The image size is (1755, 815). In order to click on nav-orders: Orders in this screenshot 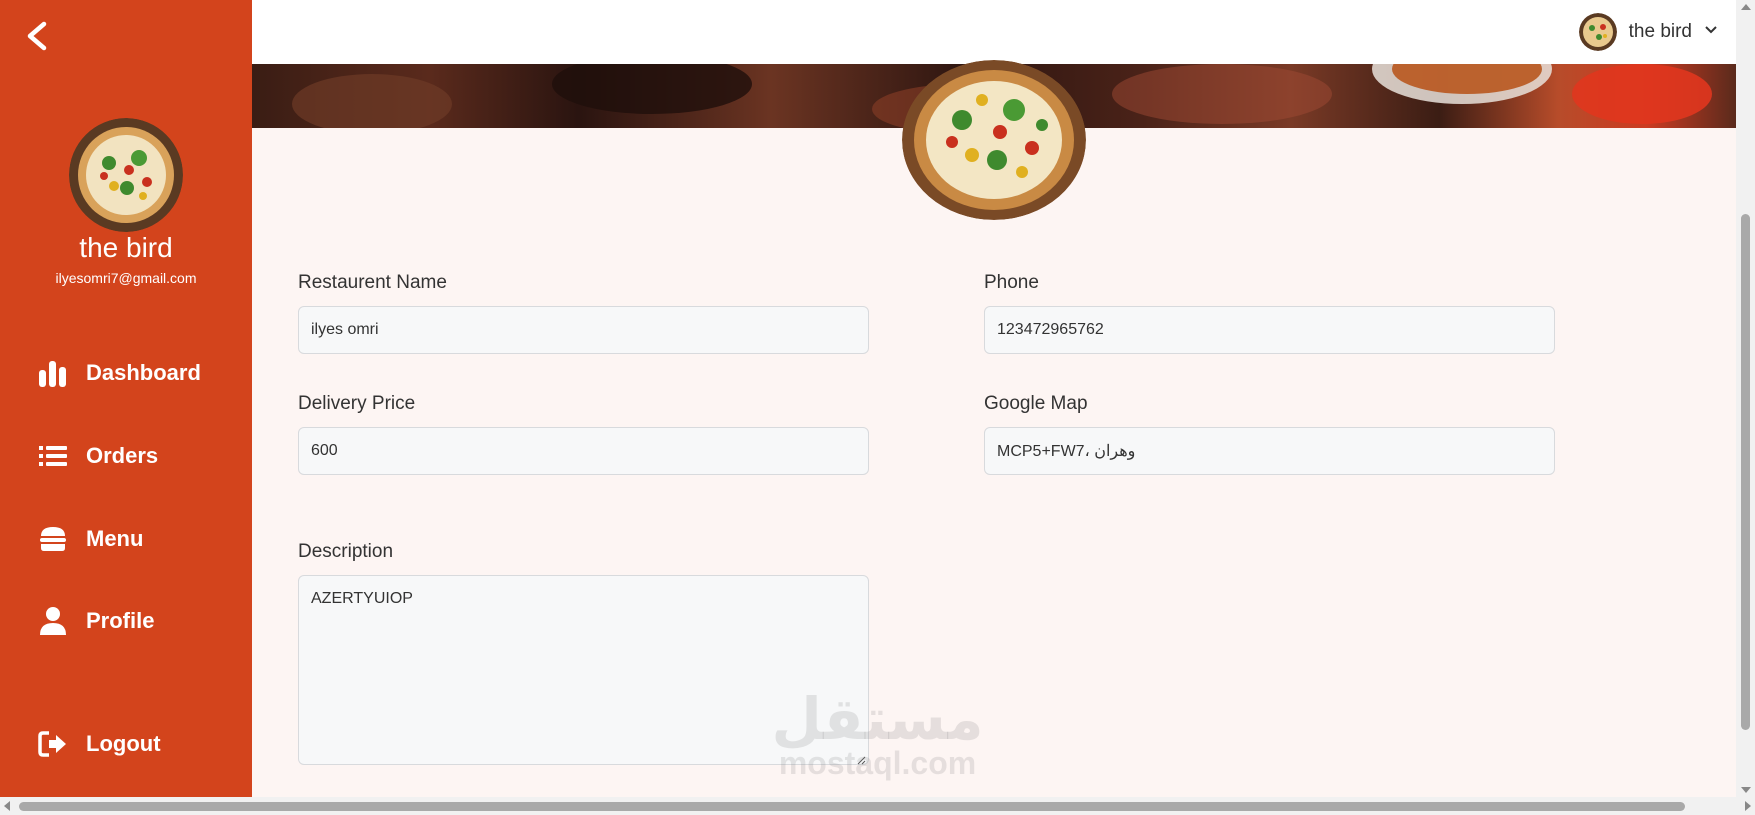, I will do `click(98, 456)`.